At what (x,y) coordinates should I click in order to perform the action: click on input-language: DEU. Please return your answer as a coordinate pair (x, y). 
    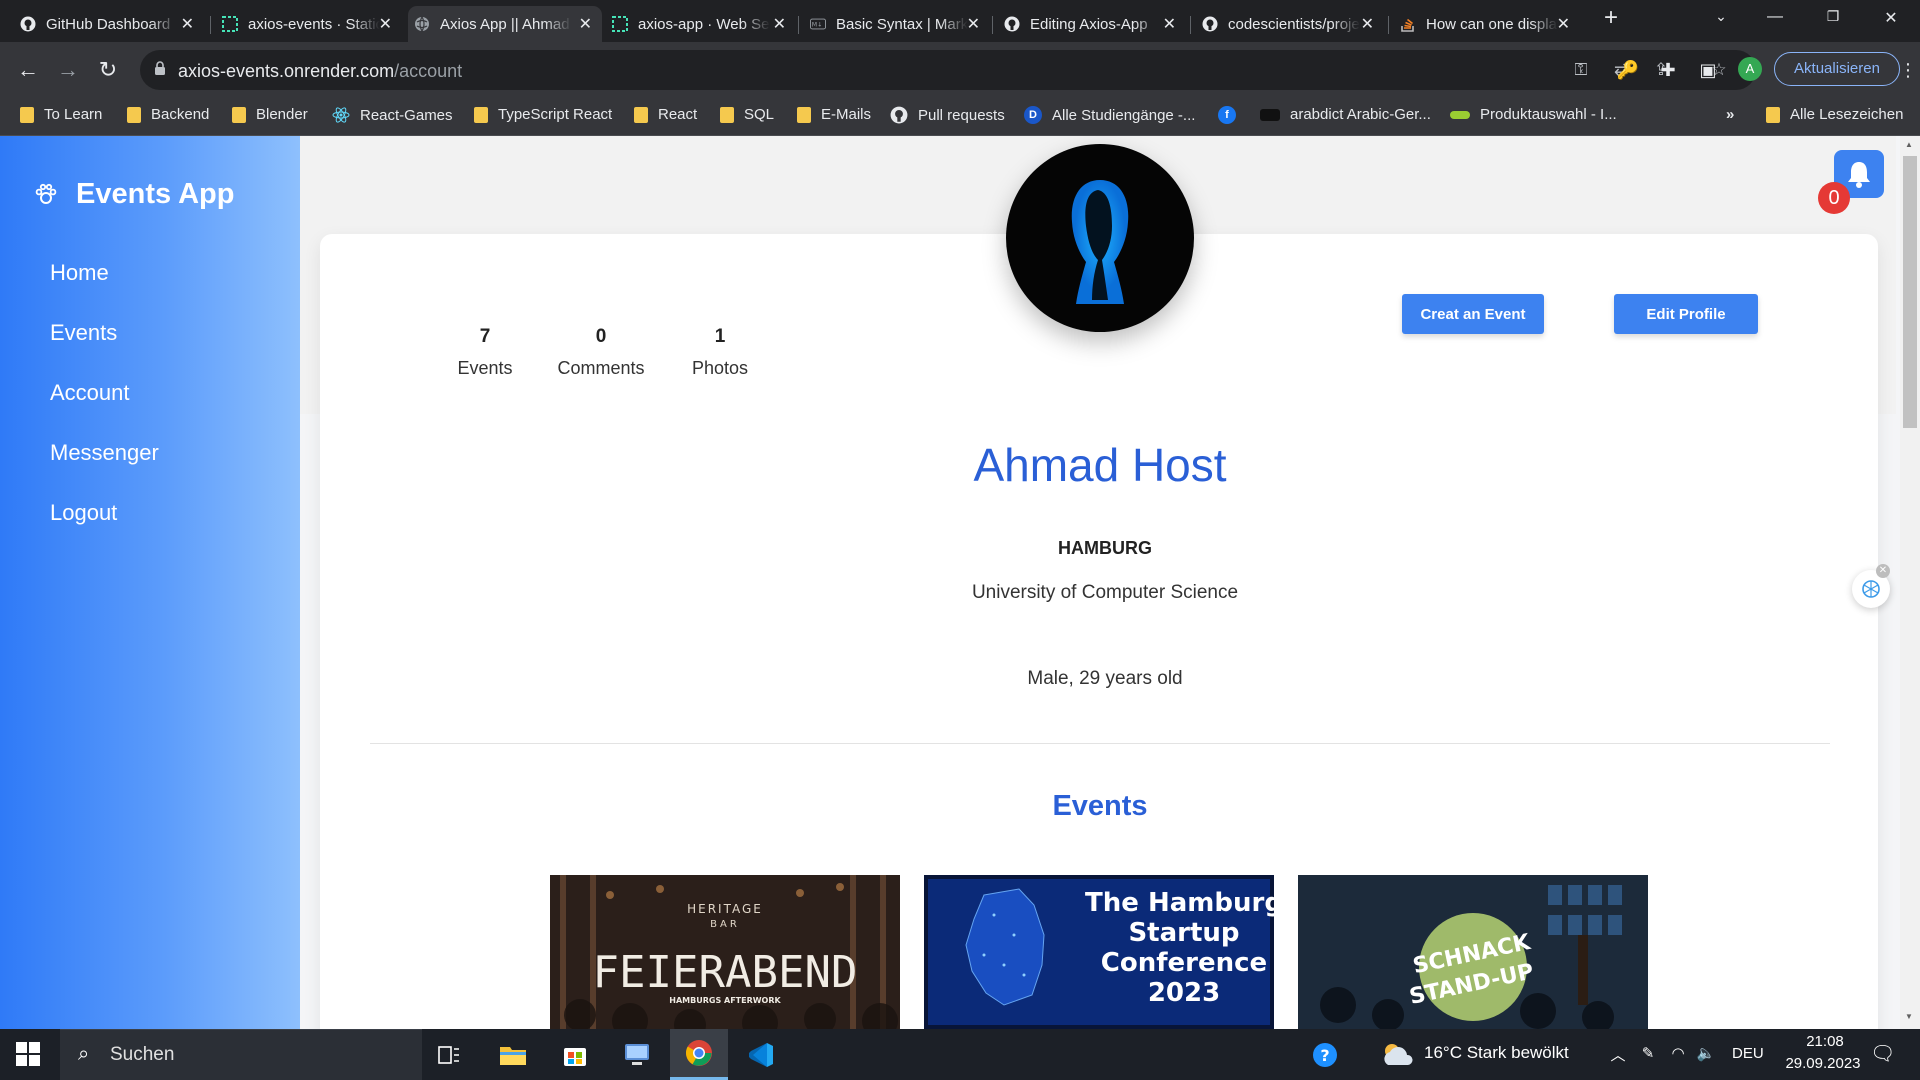
    Looking at the image, I should click on (1748, 1053).